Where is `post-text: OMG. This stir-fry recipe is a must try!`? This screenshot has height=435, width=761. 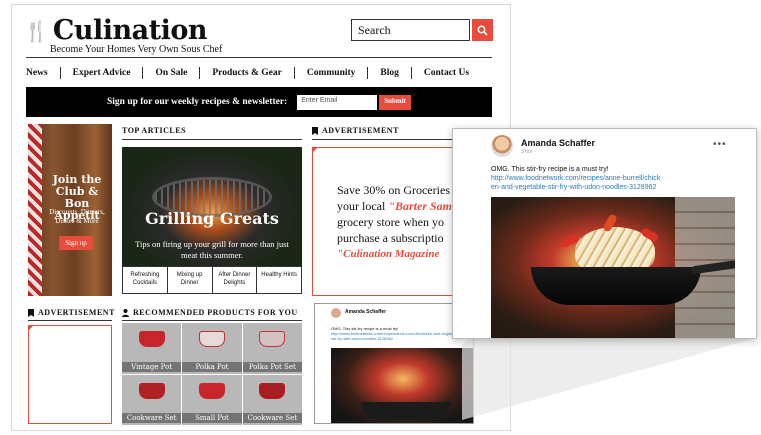
post-text: OMG. This stir-fry recipe is a must try! is located at coordinates (550, 169).